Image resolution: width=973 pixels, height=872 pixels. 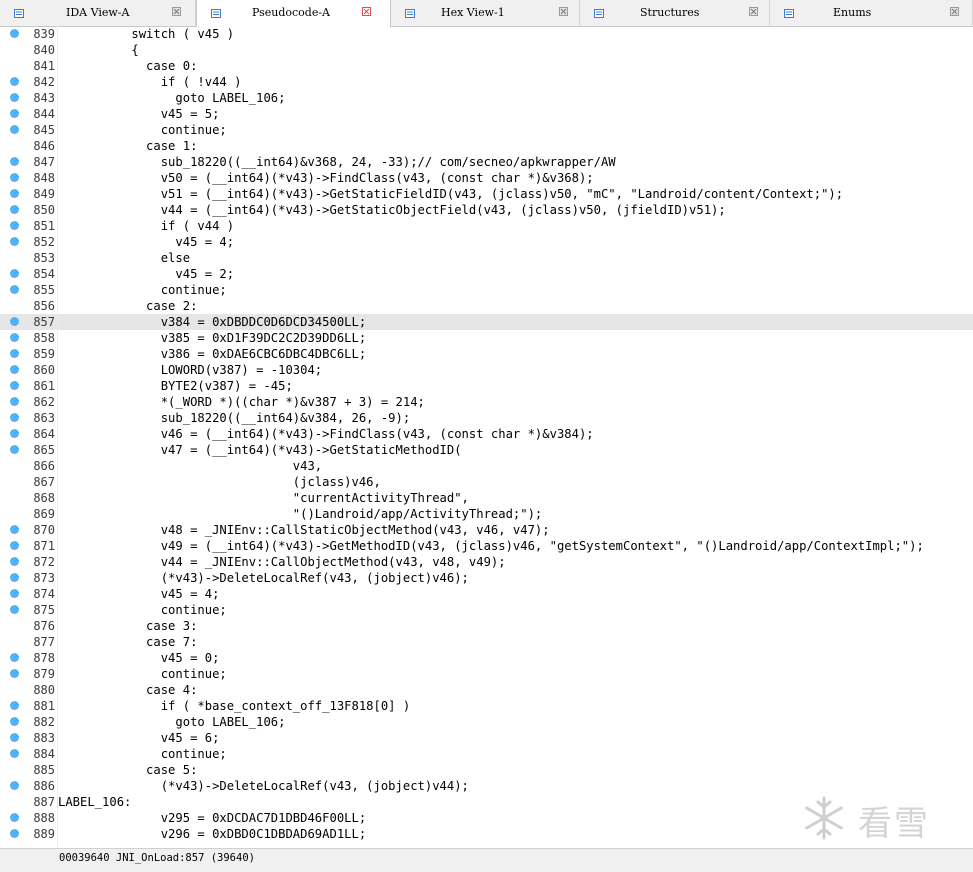 I want to click on code-line: 859 v386 = 0xDAE6CBC6DBC4DBC6LL;, so click(x=486, y=354).